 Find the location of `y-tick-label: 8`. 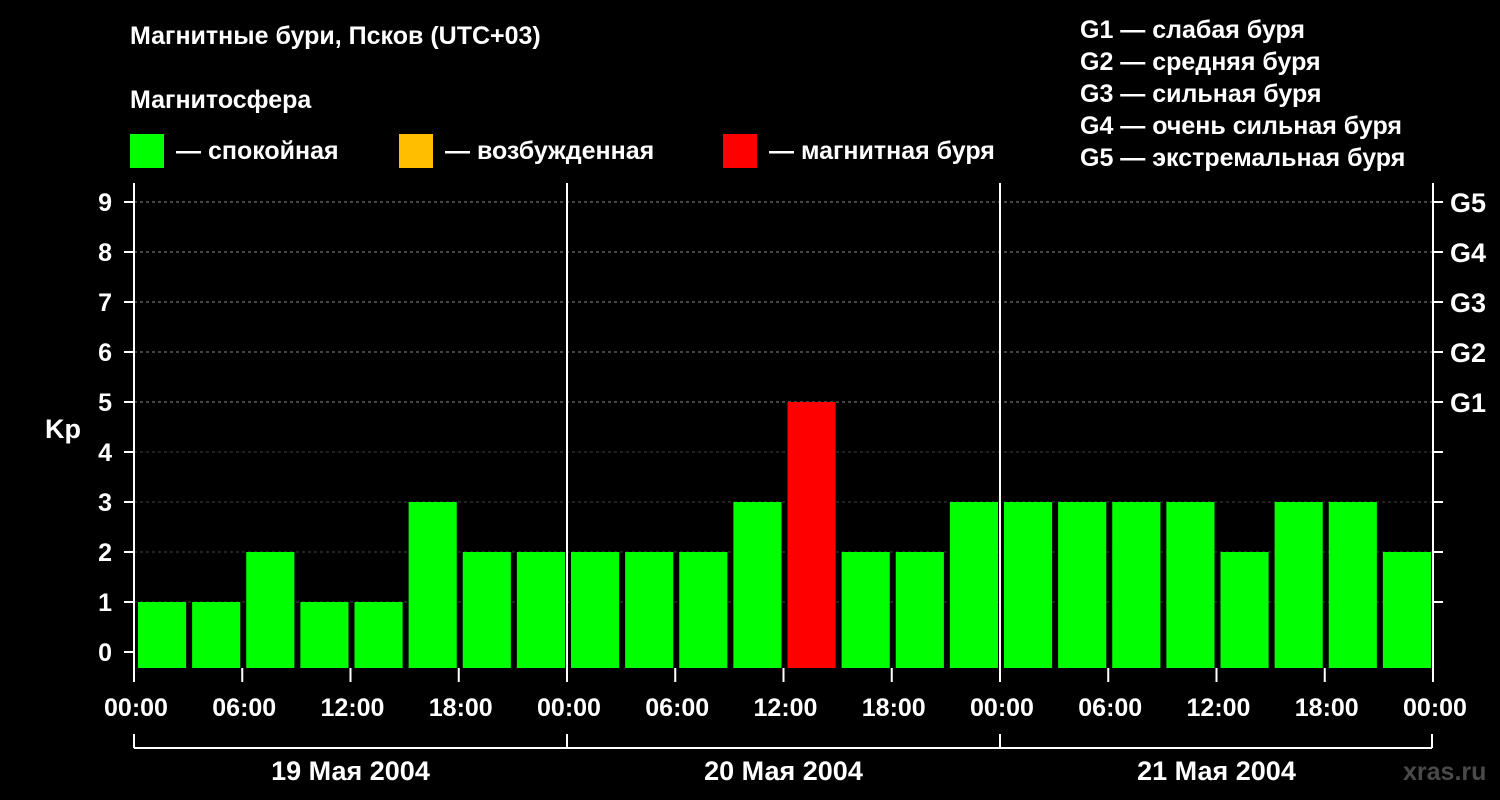

y-tick-label: 8 is located at coordinates (105, 253).